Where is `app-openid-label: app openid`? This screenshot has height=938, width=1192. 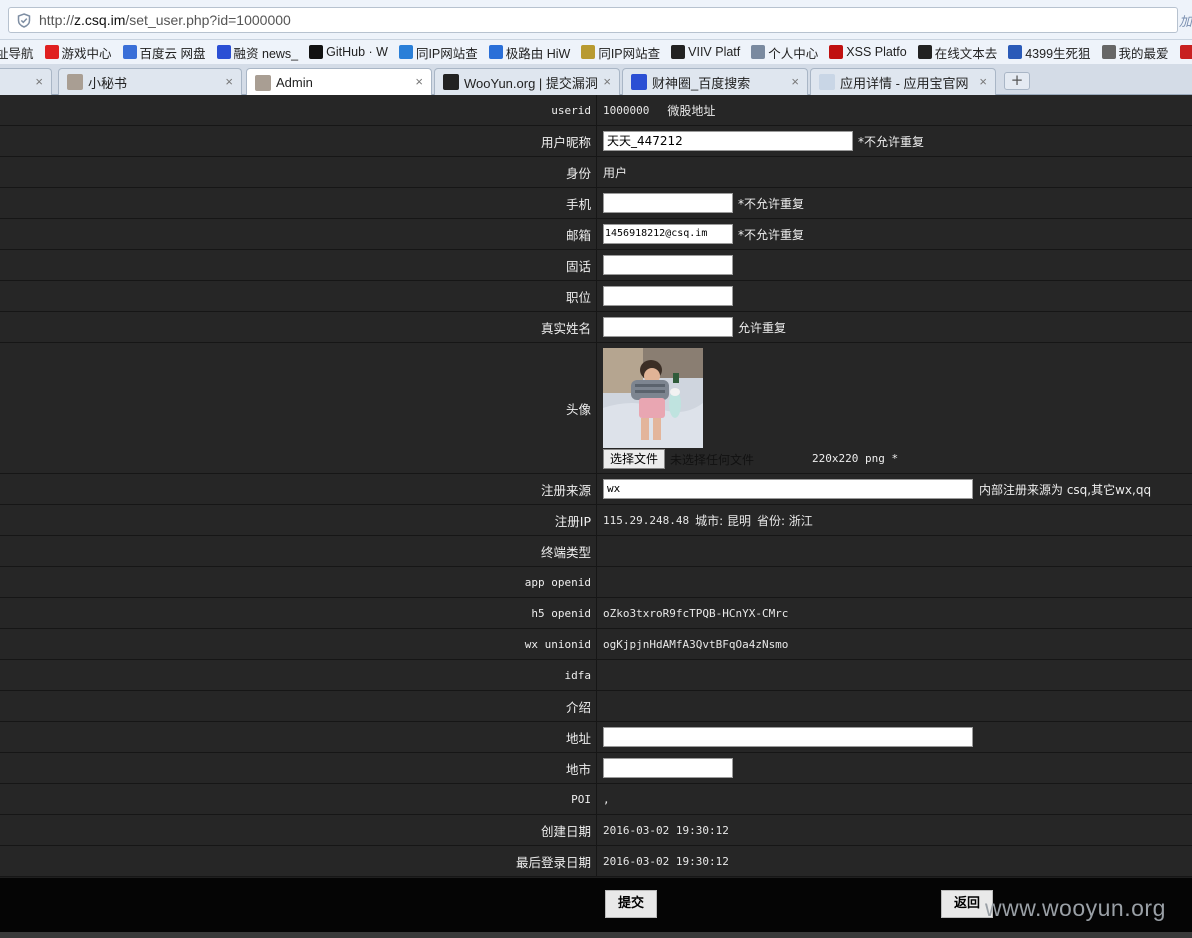
app-openid-label: app openid is located at coordinates (298, 582).